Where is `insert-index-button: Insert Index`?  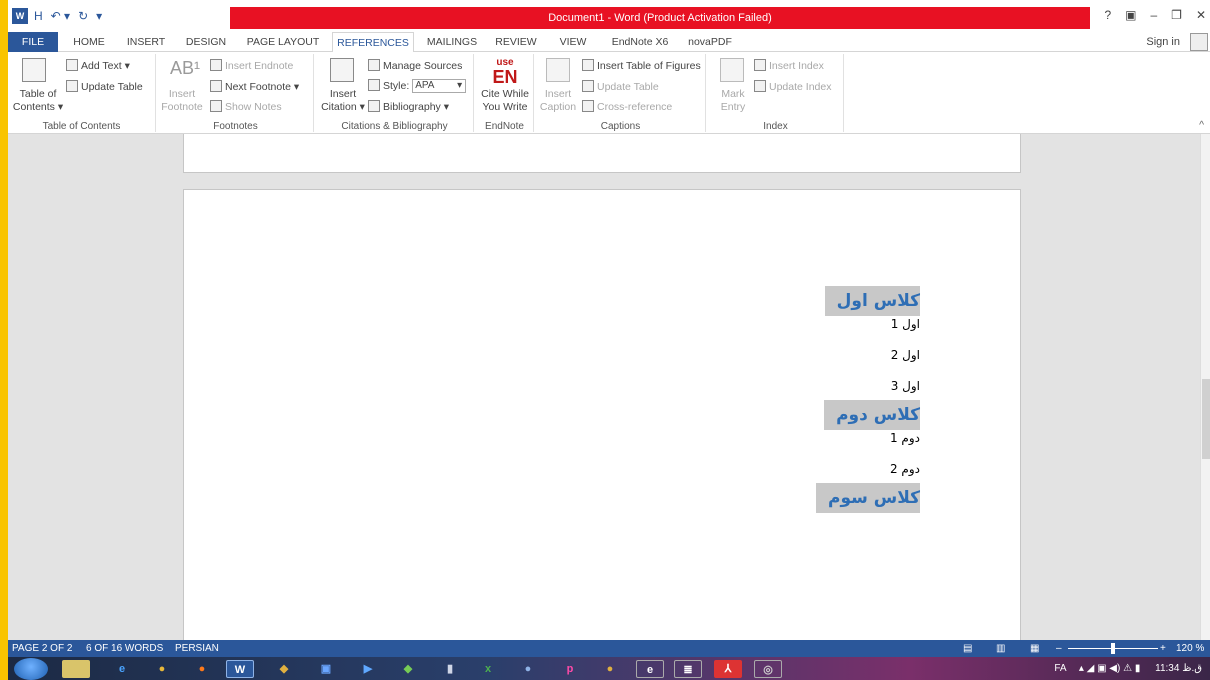
insert-index-button: Insert Index is located at coordinates (789, 65).